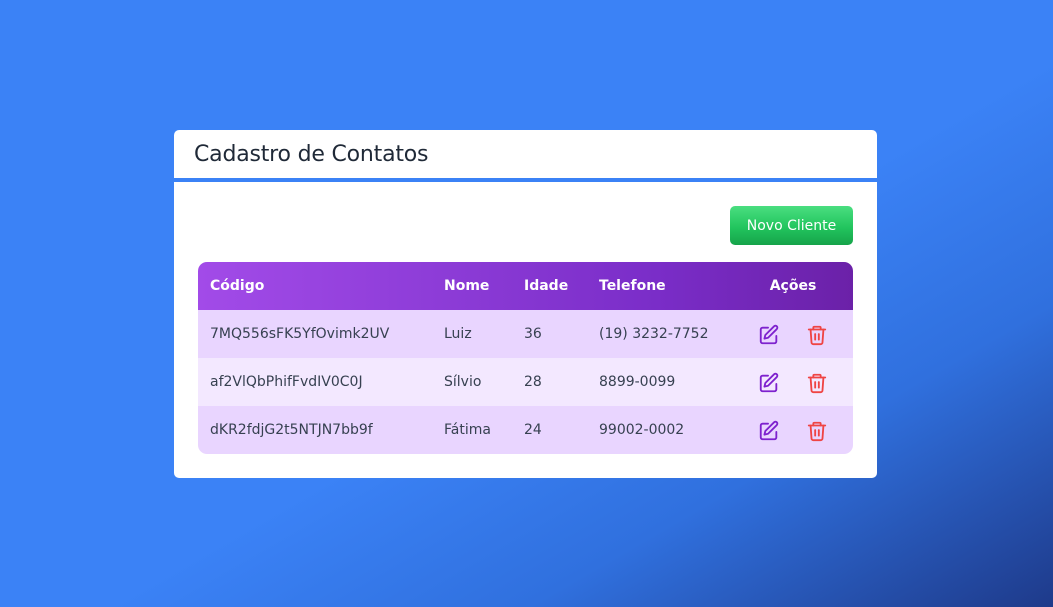 This screenshot has height=607, width=1053. I want to click on cell-idade: 24, so click(533, 430).